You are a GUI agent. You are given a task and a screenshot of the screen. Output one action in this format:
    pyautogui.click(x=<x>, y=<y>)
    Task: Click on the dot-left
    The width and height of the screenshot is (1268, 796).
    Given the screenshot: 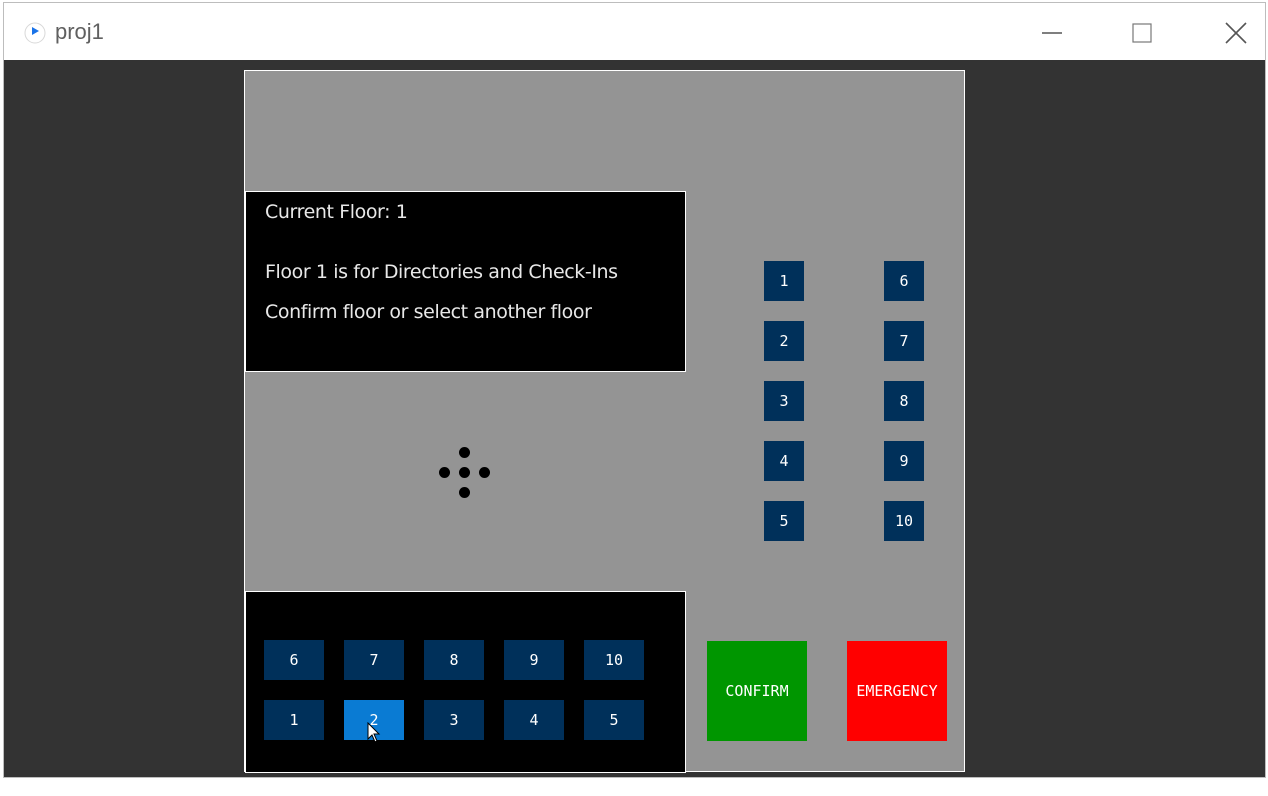 What is the action you would take?
    pyautogui.click(x=444, y=472)
    